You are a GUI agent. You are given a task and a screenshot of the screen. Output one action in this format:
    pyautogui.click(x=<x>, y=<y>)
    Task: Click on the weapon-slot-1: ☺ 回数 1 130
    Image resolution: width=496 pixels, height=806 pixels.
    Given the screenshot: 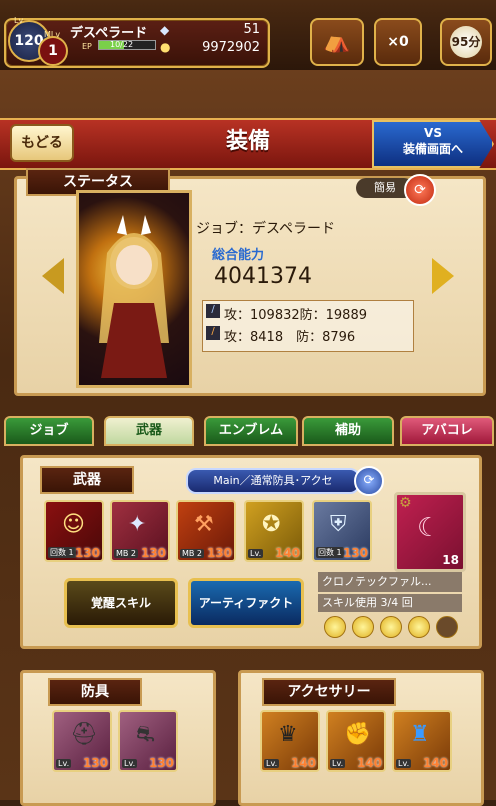 What is the action you would take?
    pyautogui.click(x=74, y=531)
    